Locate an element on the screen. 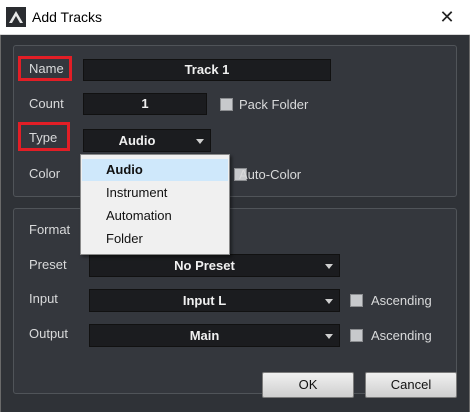 The width and height of the screenshot is (470, 412). preset-dropdown: No Preset is located at coordinates (214, 265).